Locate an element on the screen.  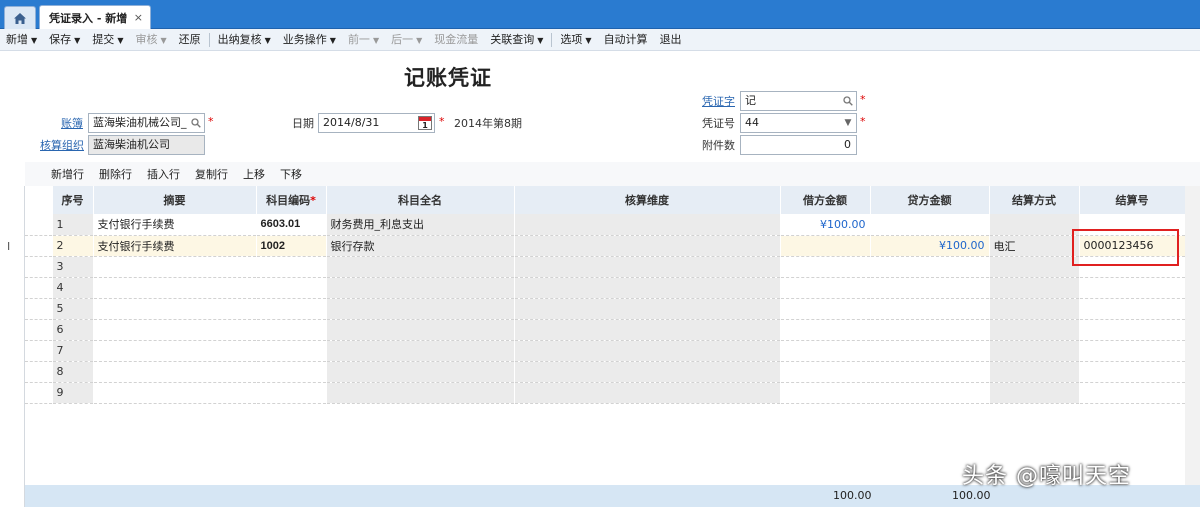
cell-credit: ¥100.00 is located at coordinates (930, 246).